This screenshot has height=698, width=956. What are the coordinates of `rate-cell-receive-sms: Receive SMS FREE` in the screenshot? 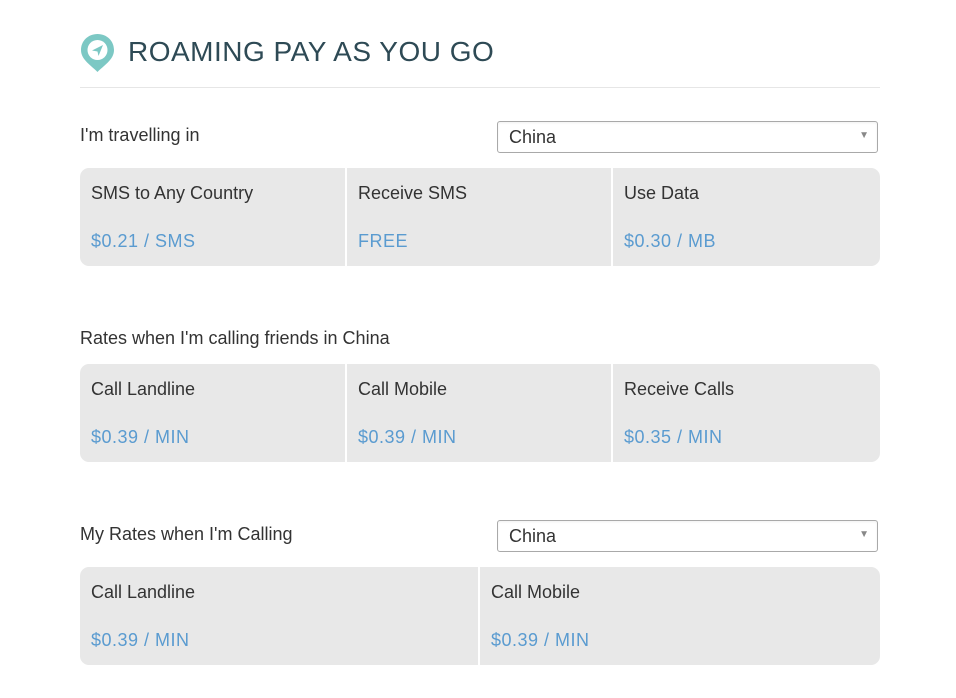 It's located at (478, 217).